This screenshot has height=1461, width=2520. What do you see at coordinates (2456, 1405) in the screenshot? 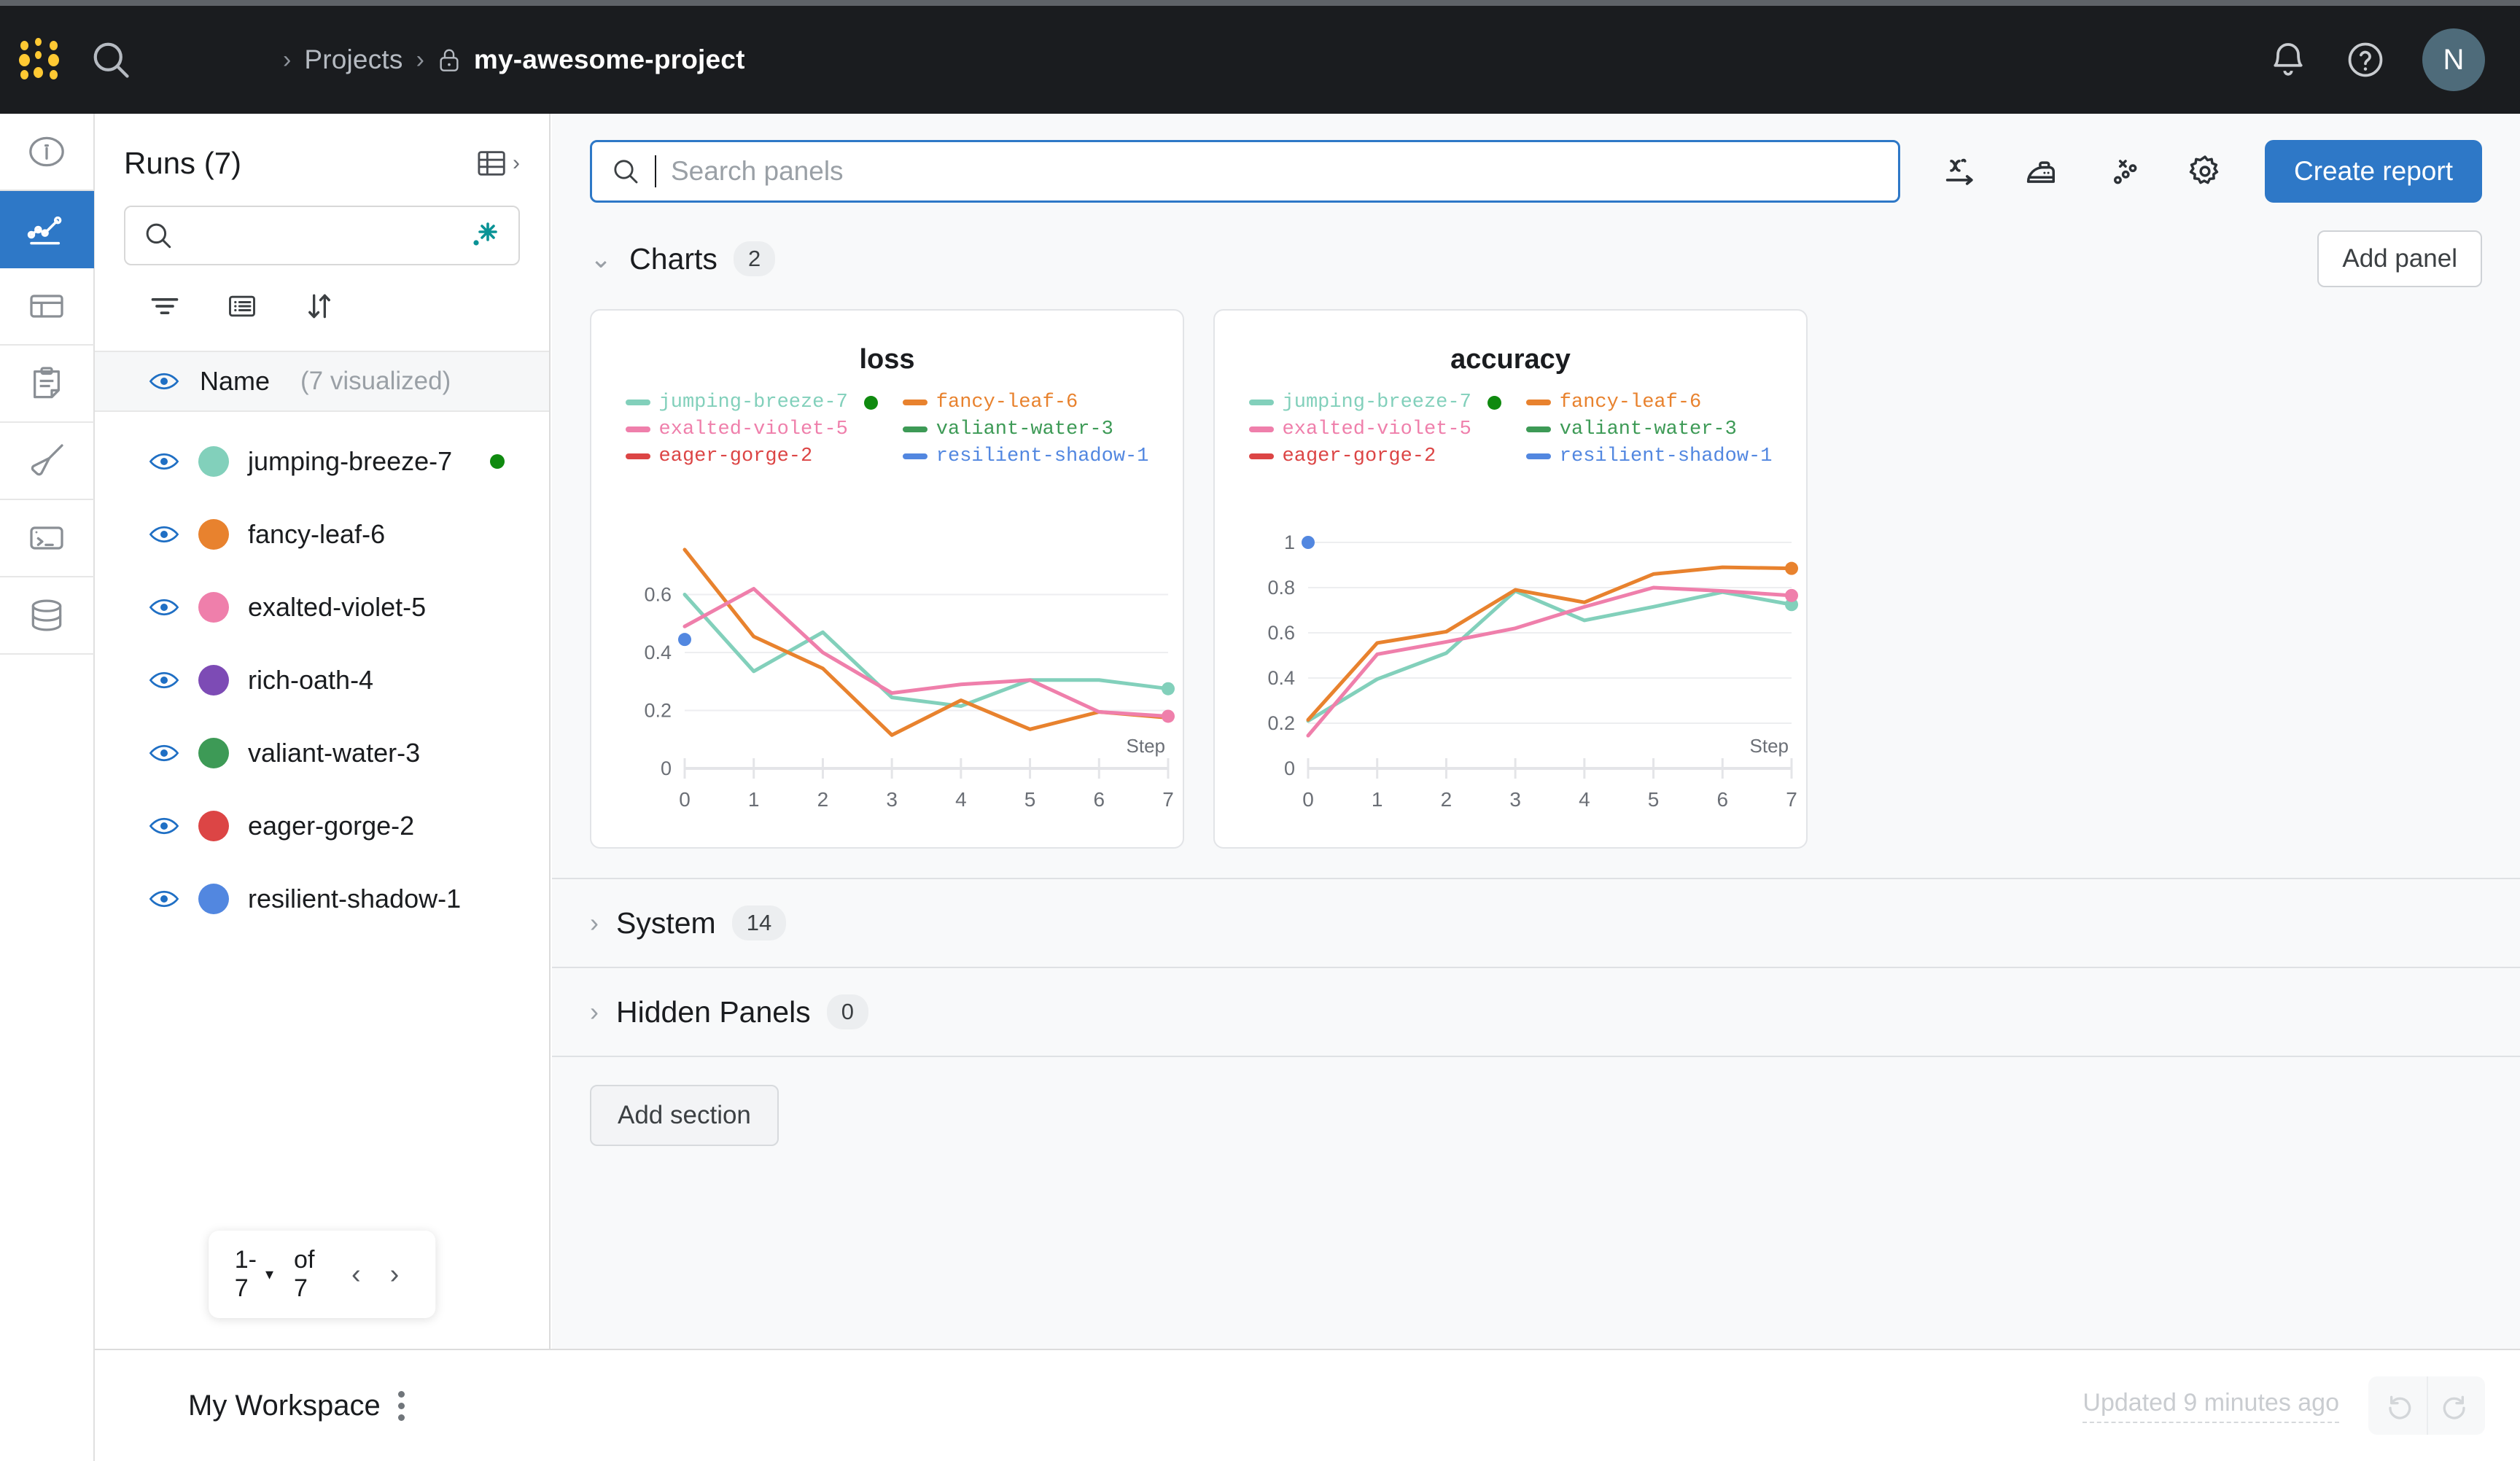
I see `redo-button` at bounding box center [2456, 1405].